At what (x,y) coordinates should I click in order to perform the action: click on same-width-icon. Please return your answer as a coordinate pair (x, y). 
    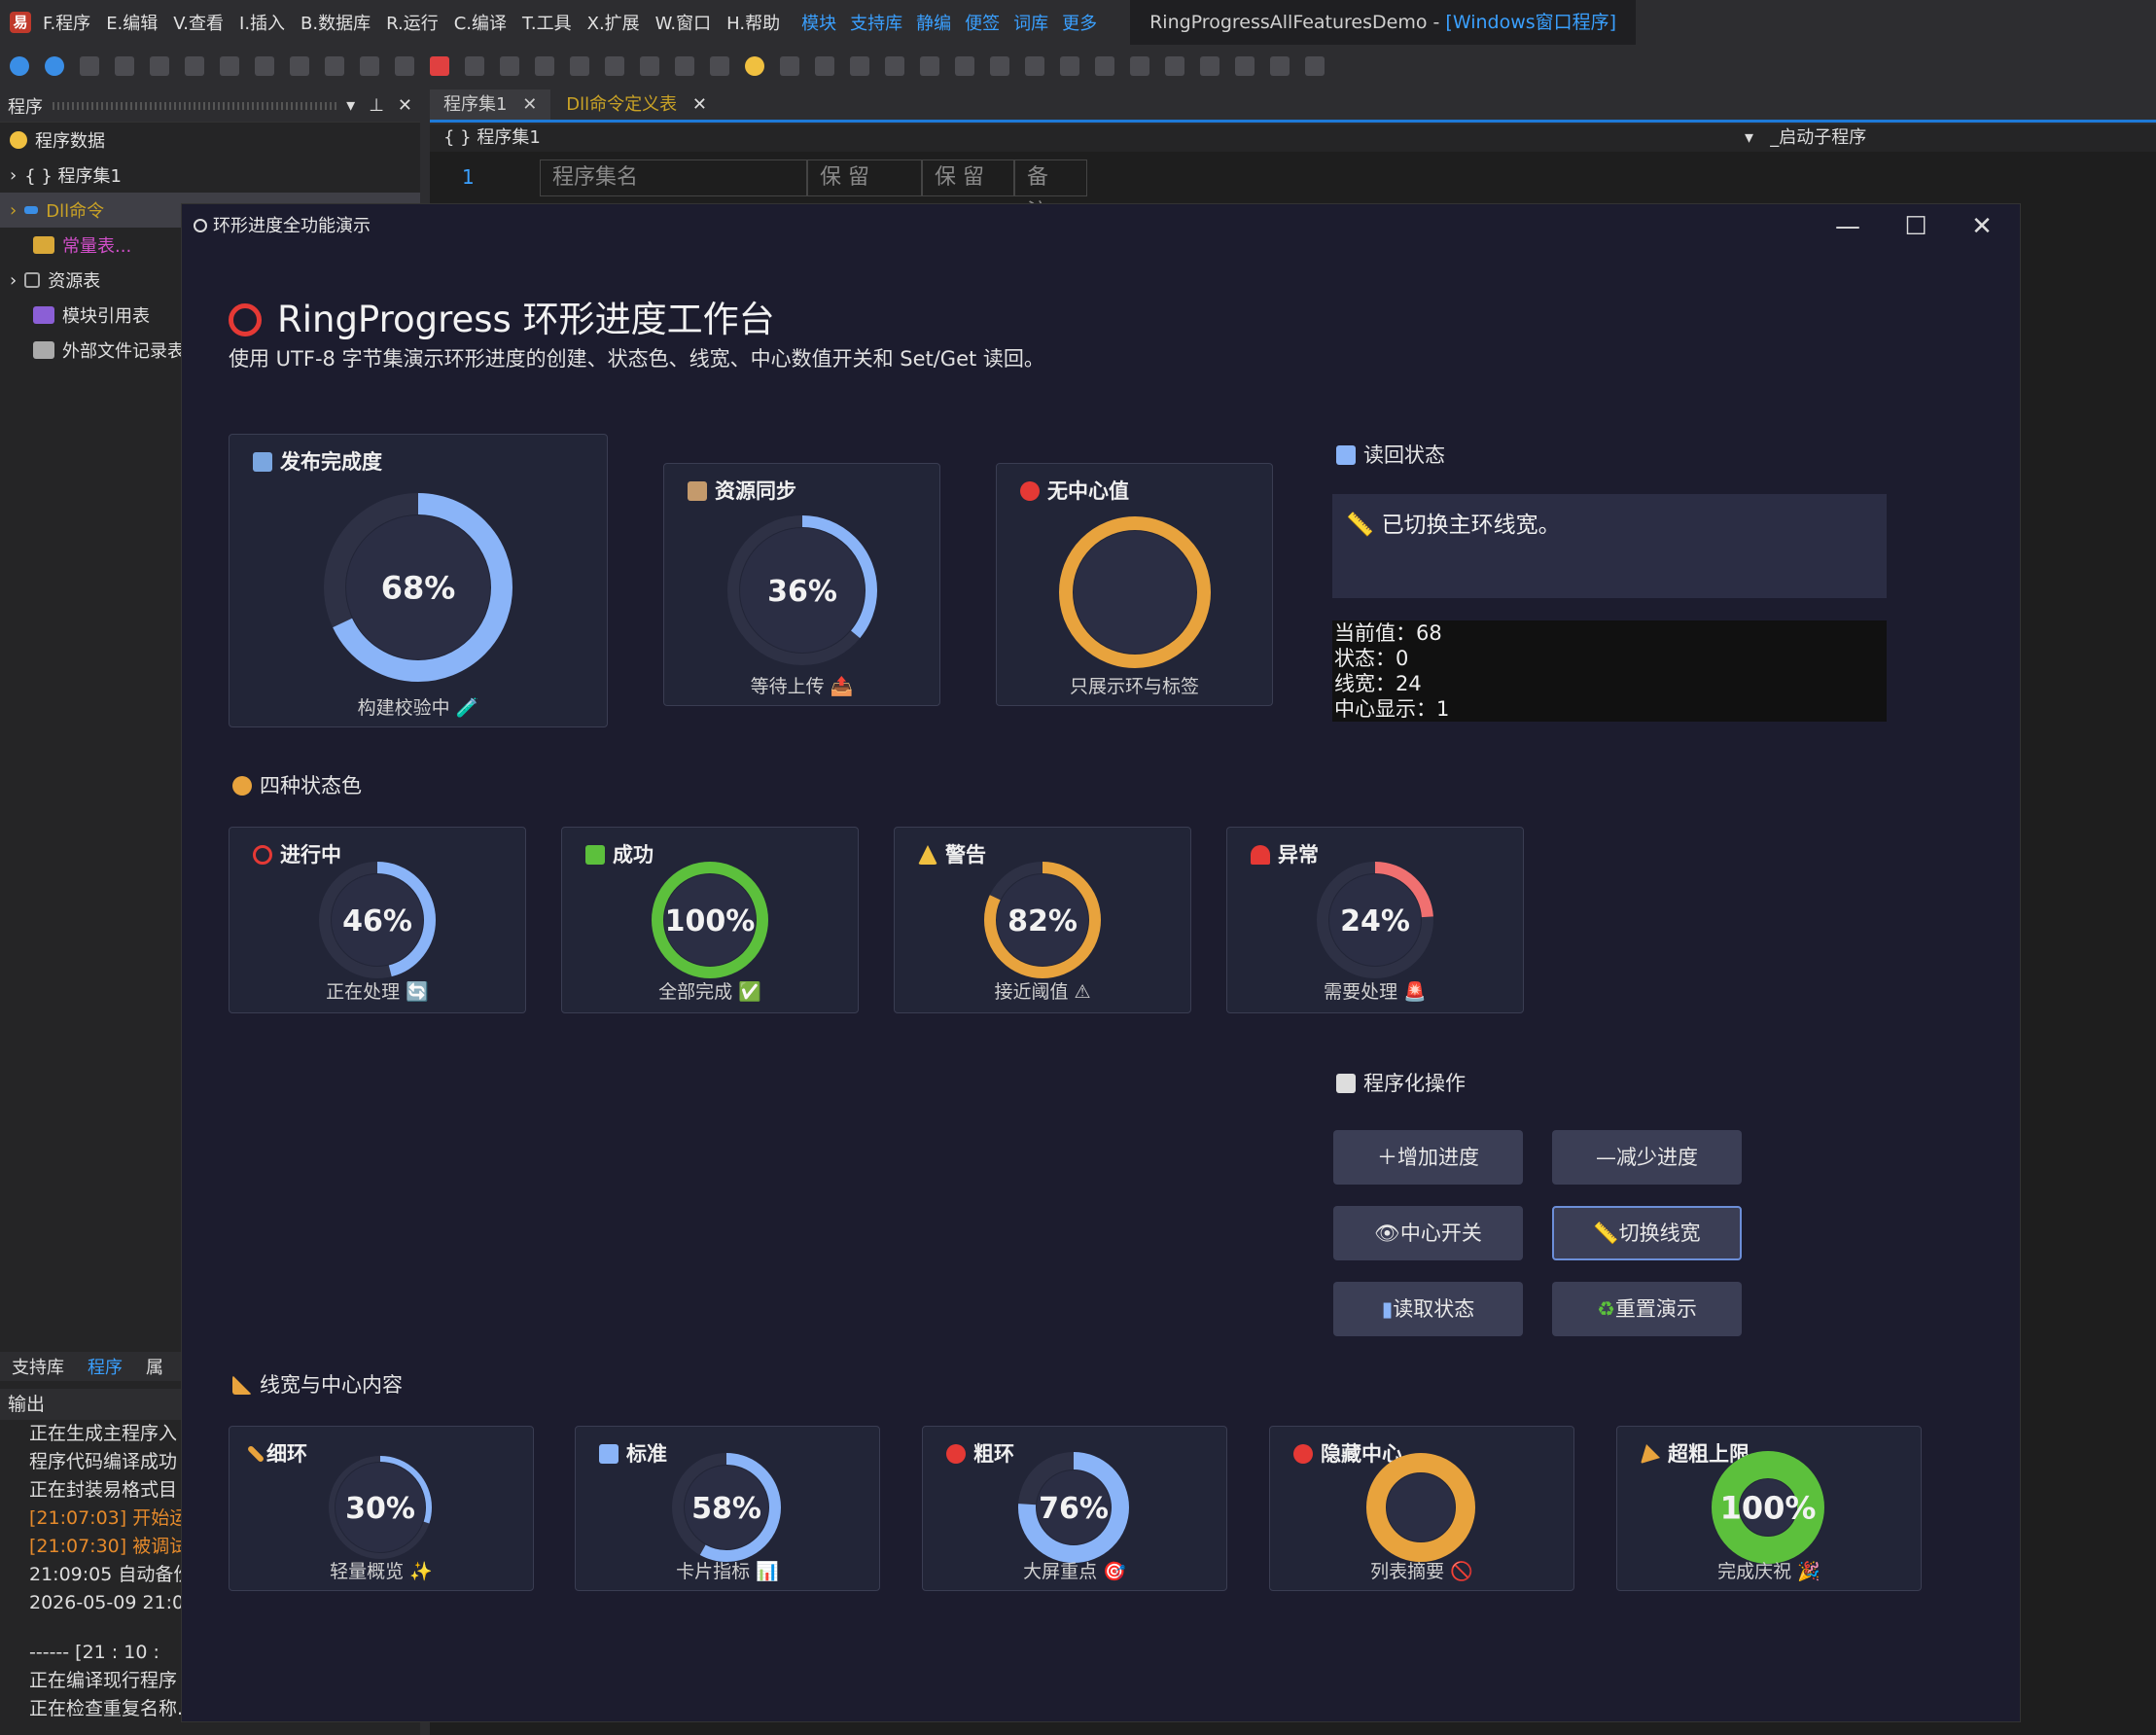
    Looking at the image, I should click on (1034, 66).